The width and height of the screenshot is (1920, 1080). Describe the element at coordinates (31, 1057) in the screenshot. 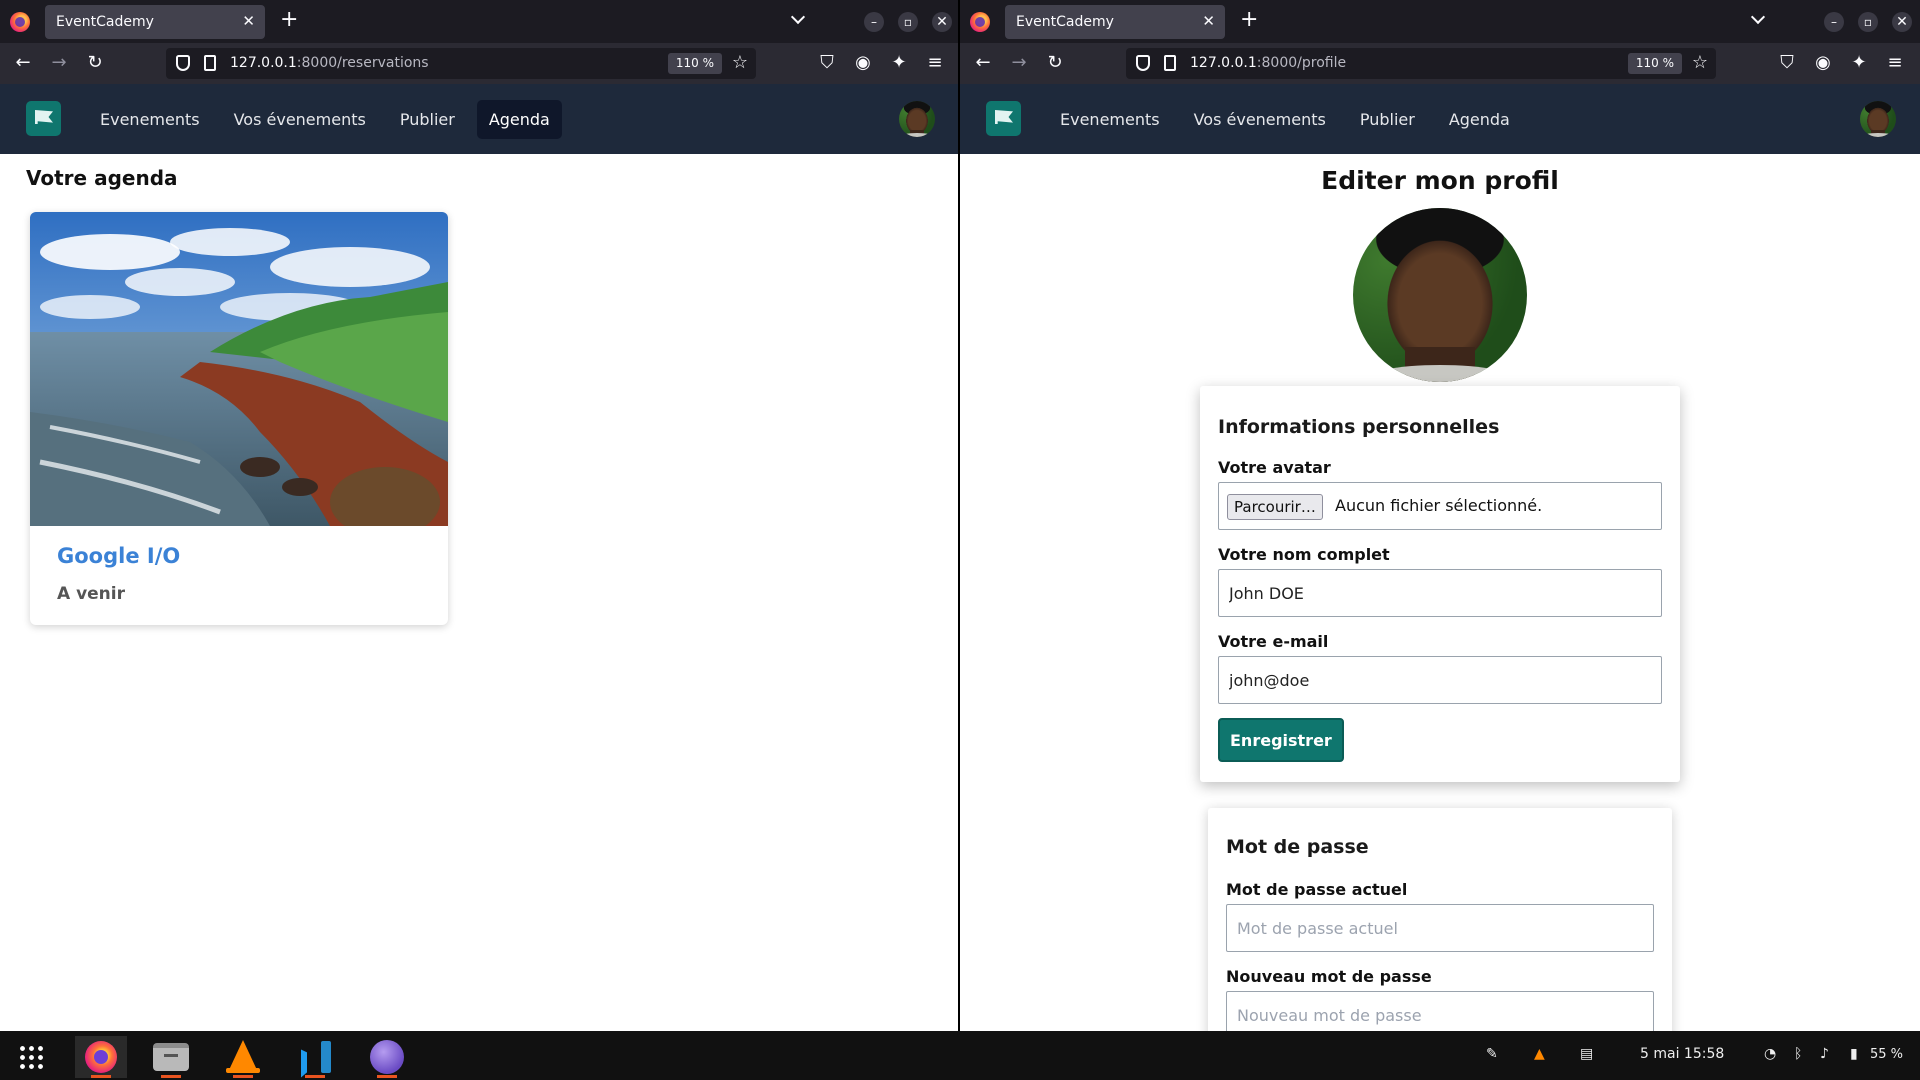

I see `show-apps-icon` at that location.